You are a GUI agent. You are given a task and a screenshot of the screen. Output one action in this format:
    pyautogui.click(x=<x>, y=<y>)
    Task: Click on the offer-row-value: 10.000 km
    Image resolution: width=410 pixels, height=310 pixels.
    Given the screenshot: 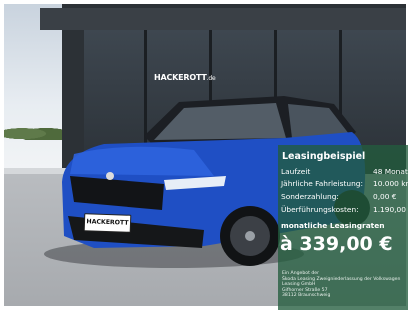 What is the action you would take?
    pyautogui.click(x=391, y=183)
    